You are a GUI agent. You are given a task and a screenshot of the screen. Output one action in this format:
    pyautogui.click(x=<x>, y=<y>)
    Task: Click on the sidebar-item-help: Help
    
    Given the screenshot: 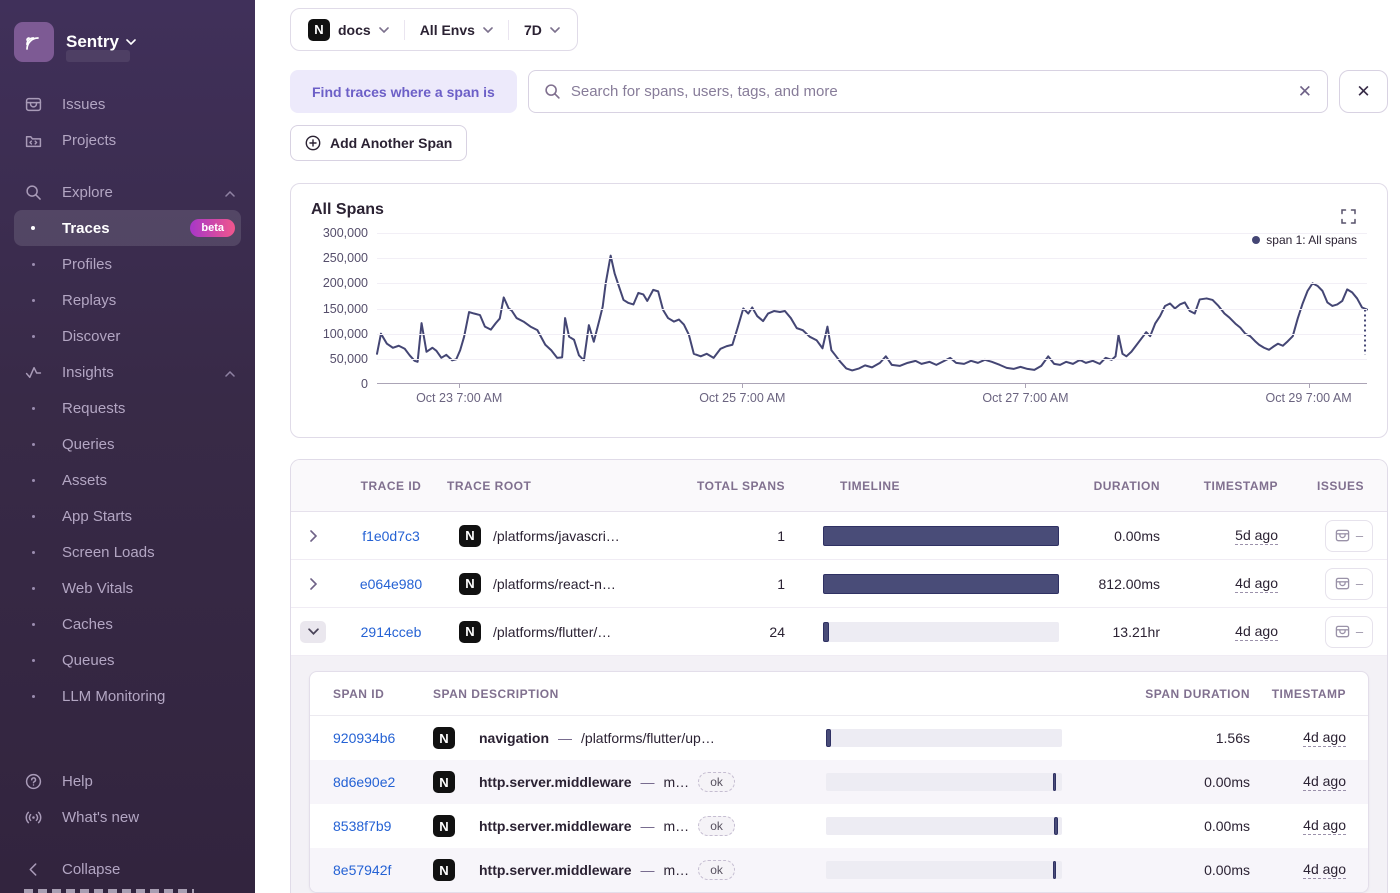 What is the action you would take?
    pyautogui.click(x=127, y=781)
    